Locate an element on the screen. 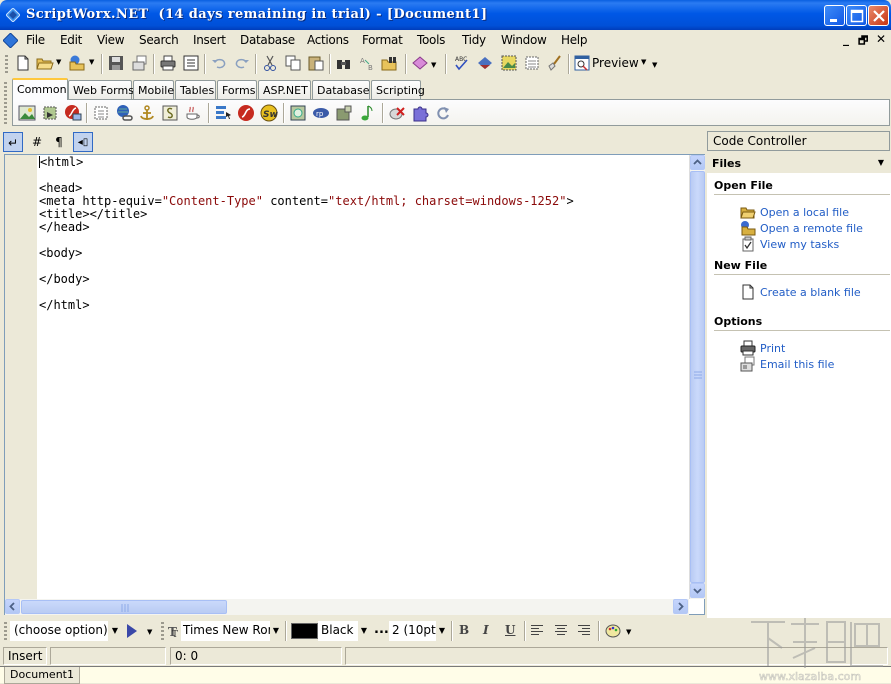 The image size is (891, 684). maximize-button is located at coordinates (856, 15).